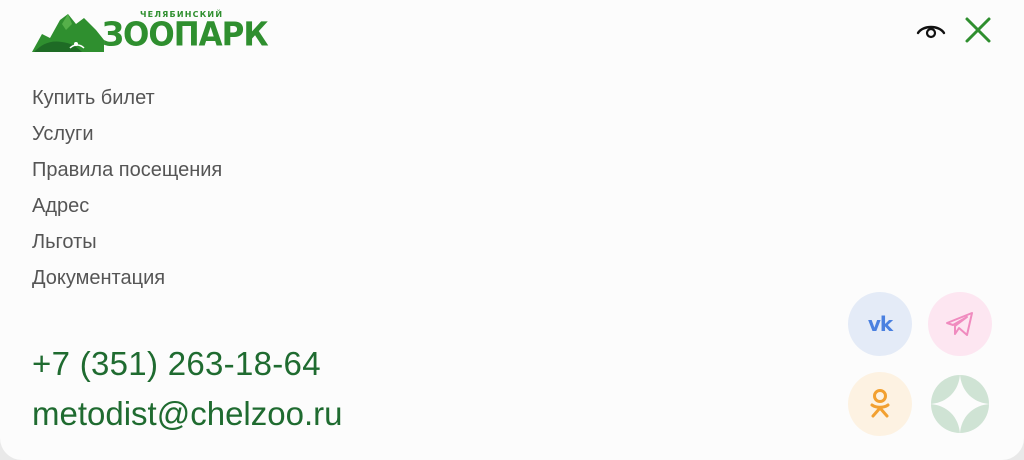 The width and height of the screenshot is (1024, 460). I want to click on four-point-star-icon, so click(960, 404).